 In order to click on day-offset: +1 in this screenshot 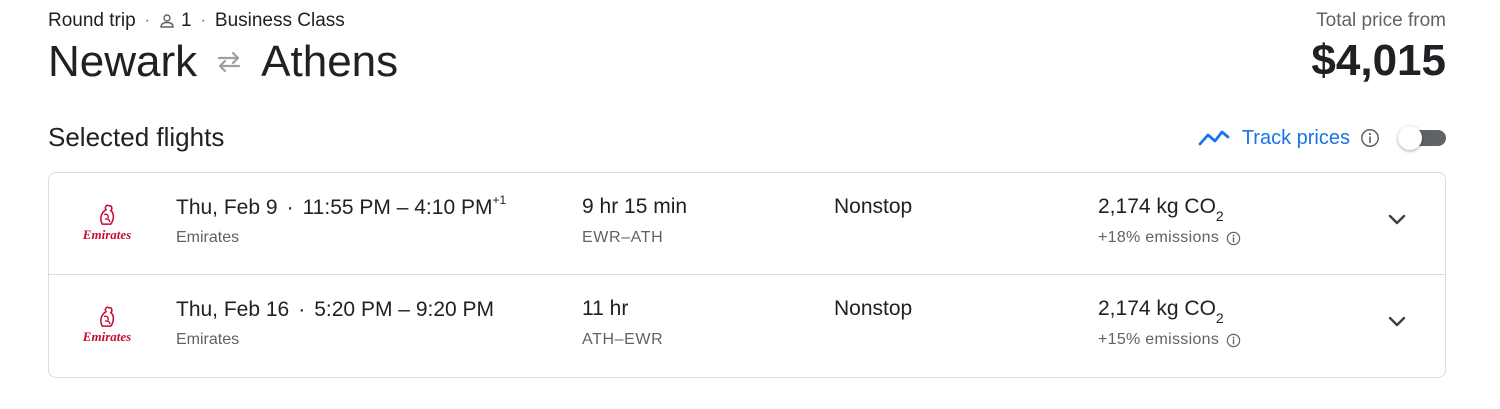, I will do `click(499, 200)`.